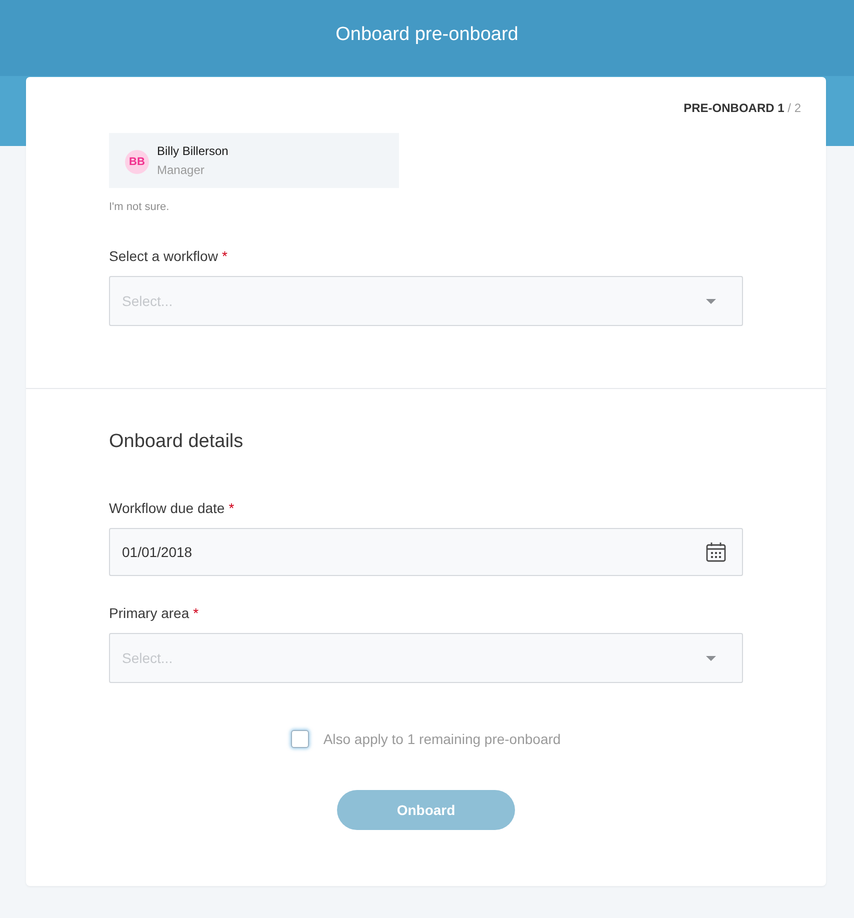 This screenshot has width=854, height=918. Describe the element at coordinates (168, 256) in the screenshot. I see `field-label: Select a workflow *` at that location.